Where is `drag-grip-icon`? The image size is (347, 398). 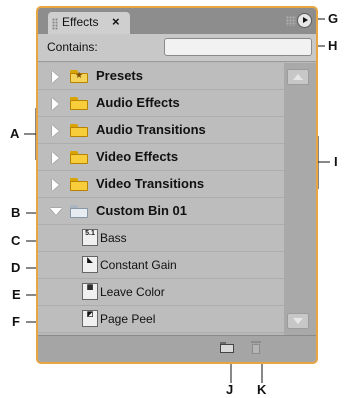 drag-grip-icon is located at coordinates (55, 24).